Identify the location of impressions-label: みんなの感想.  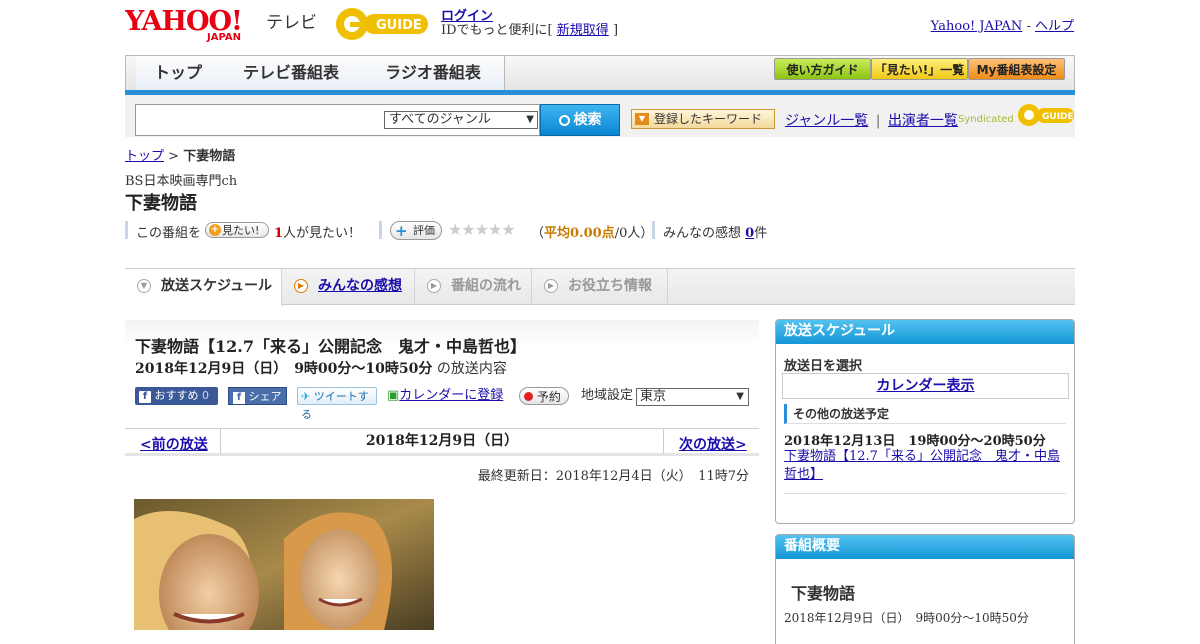
(702, 233).